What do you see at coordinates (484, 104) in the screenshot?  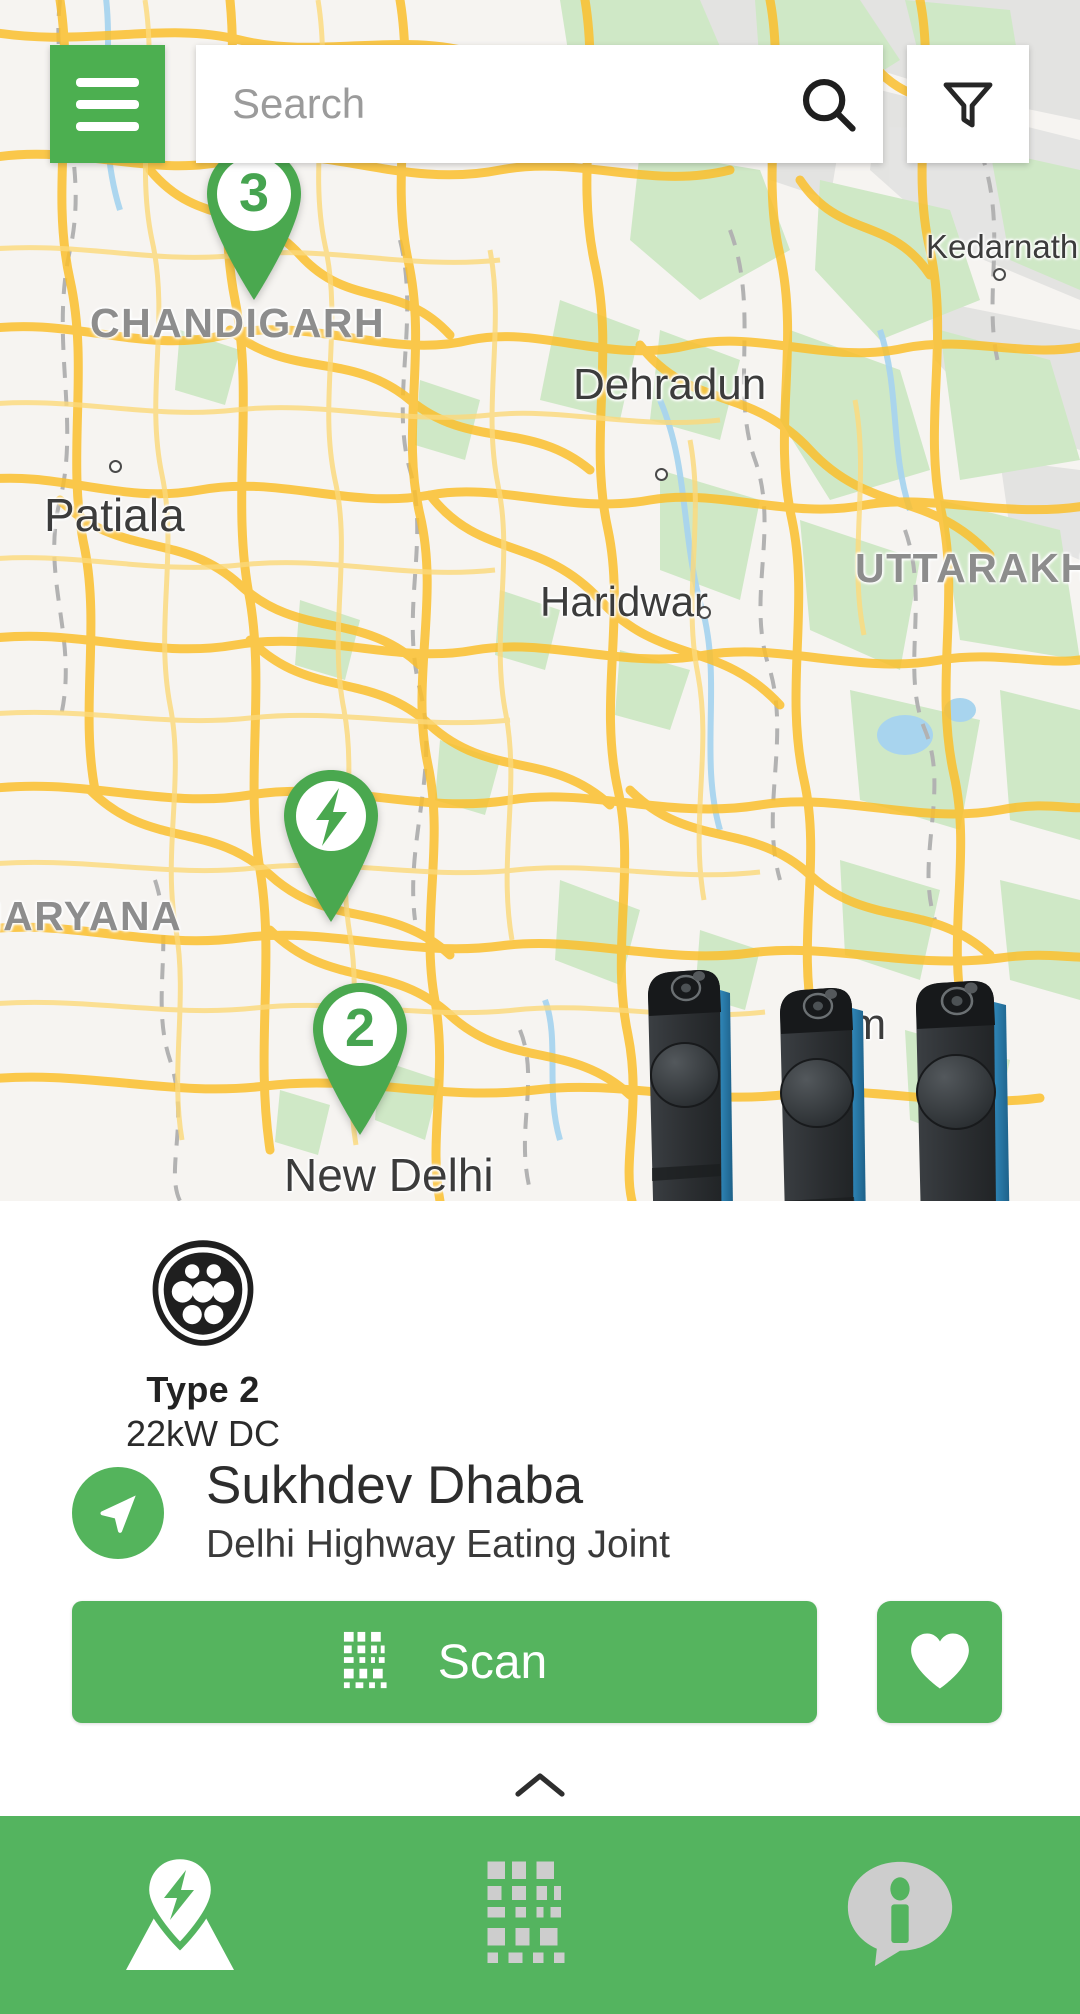 I see `search-input` at bounding box center [484, 104].